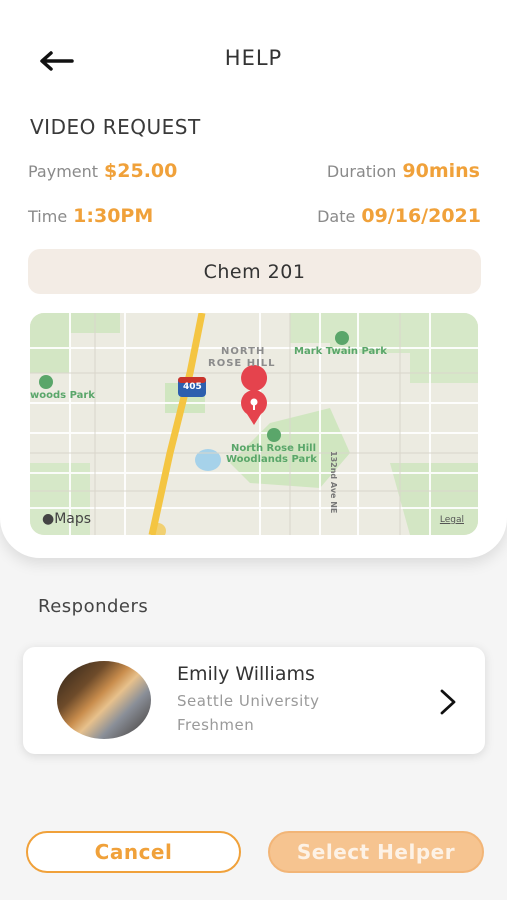  I want to click on request-type-label: VIDEO REQUEST, so click(115, 127).